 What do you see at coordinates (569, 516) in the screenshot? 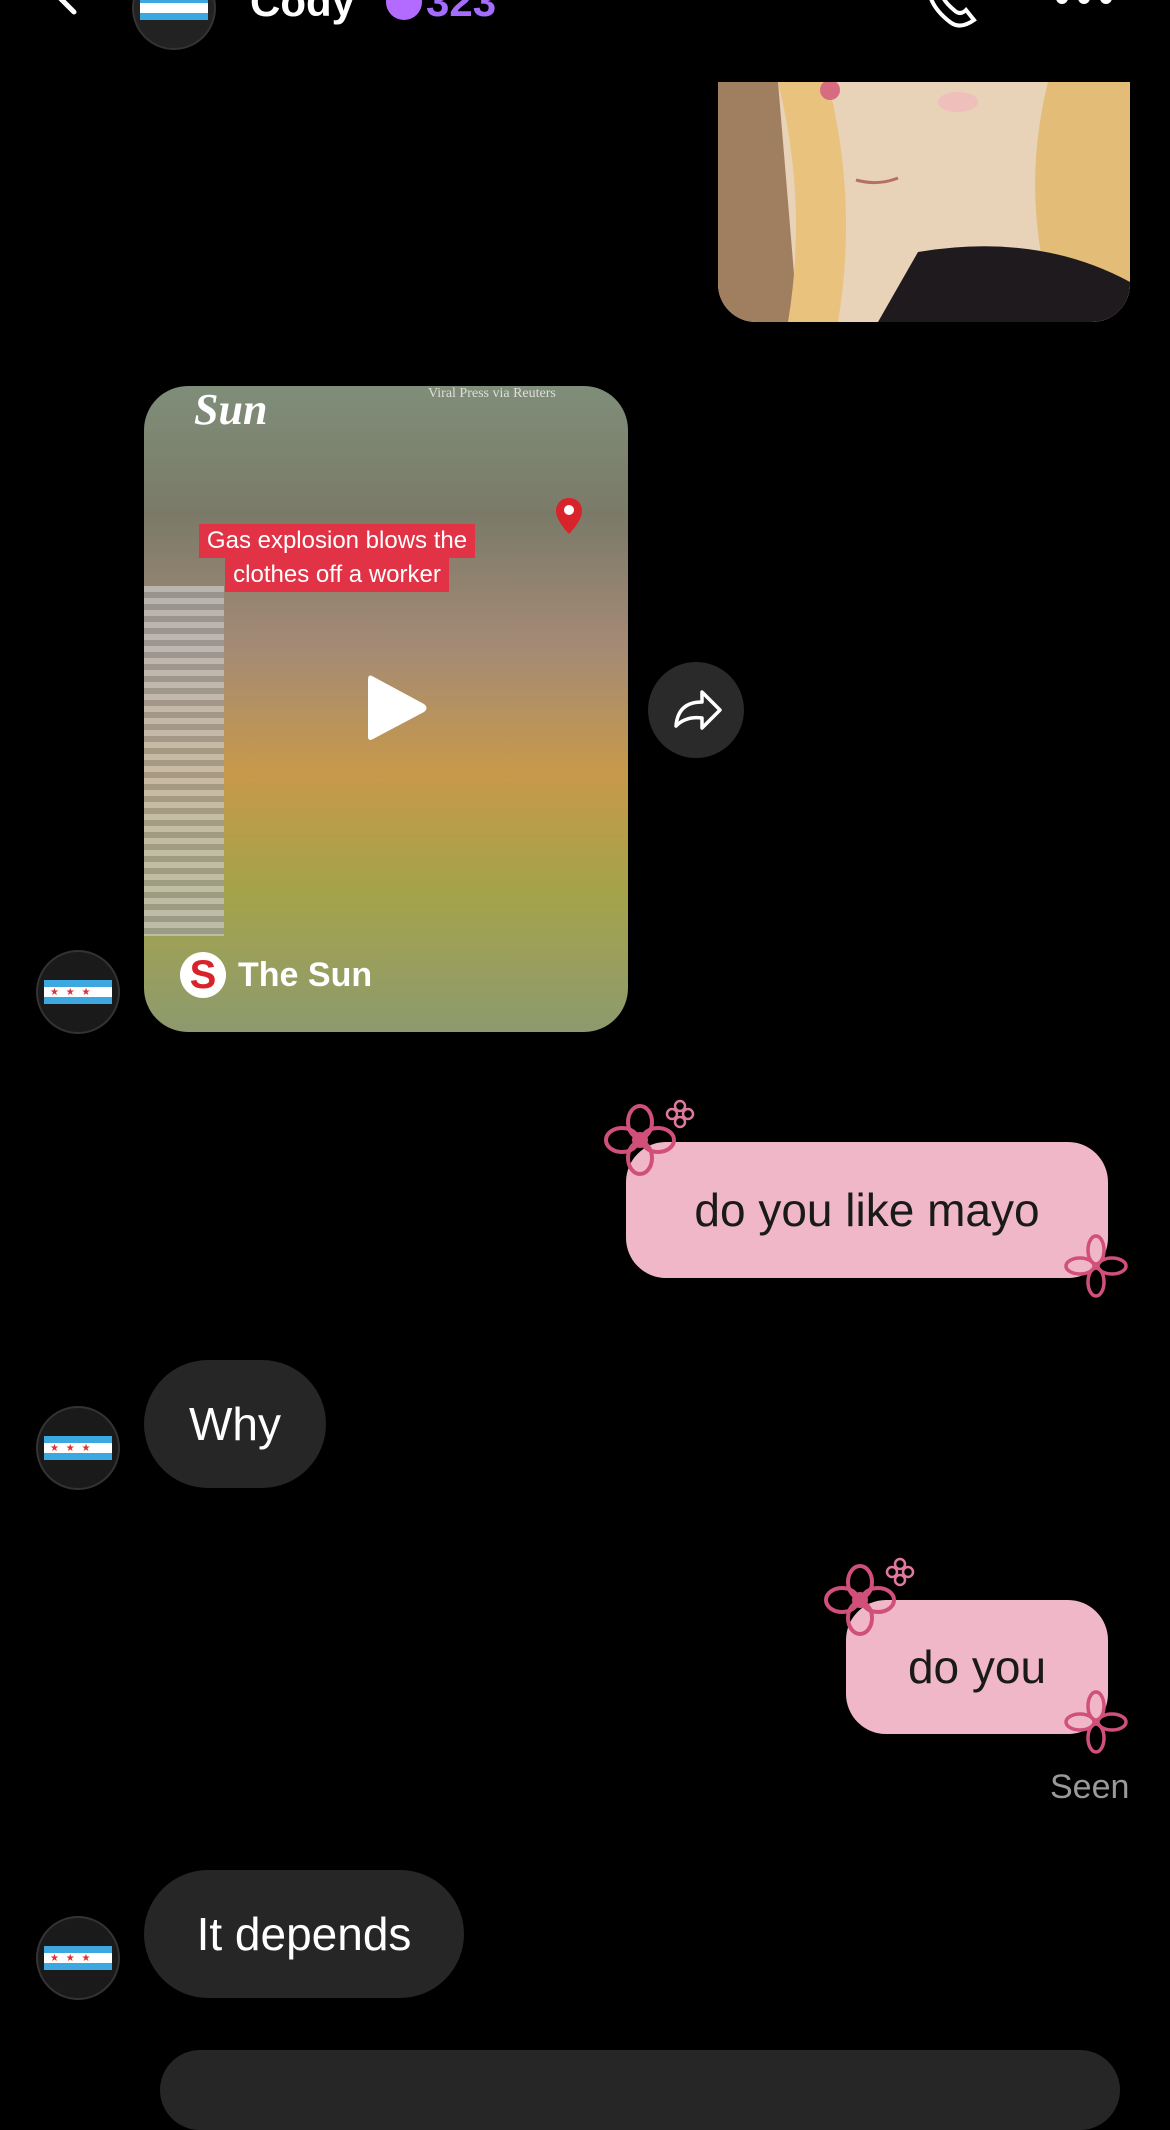
I see `location-pin-icon` at bounding box center [569, 516].